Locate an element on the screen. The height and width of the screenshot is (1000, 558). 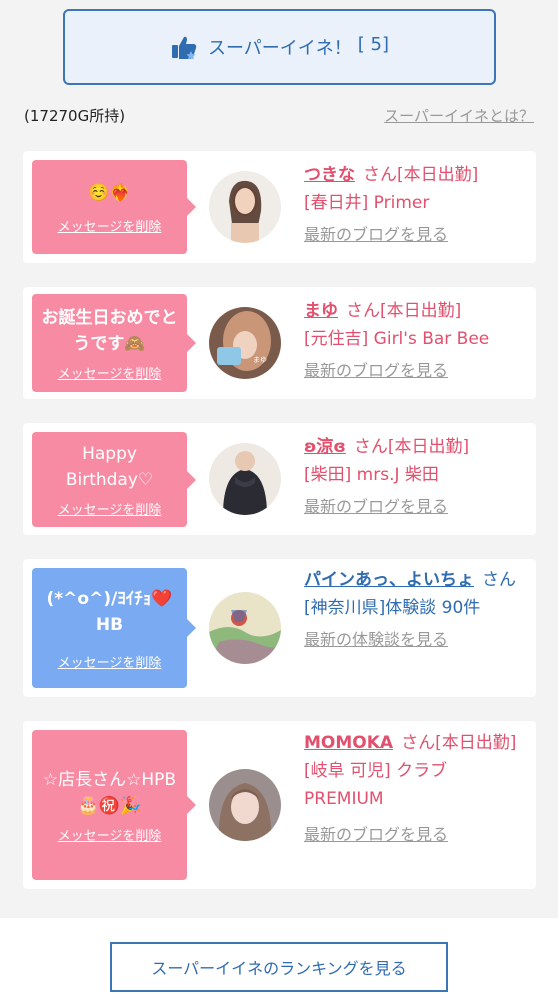
cast-name-link: MOMOKA is located at coordinates (348, 743).